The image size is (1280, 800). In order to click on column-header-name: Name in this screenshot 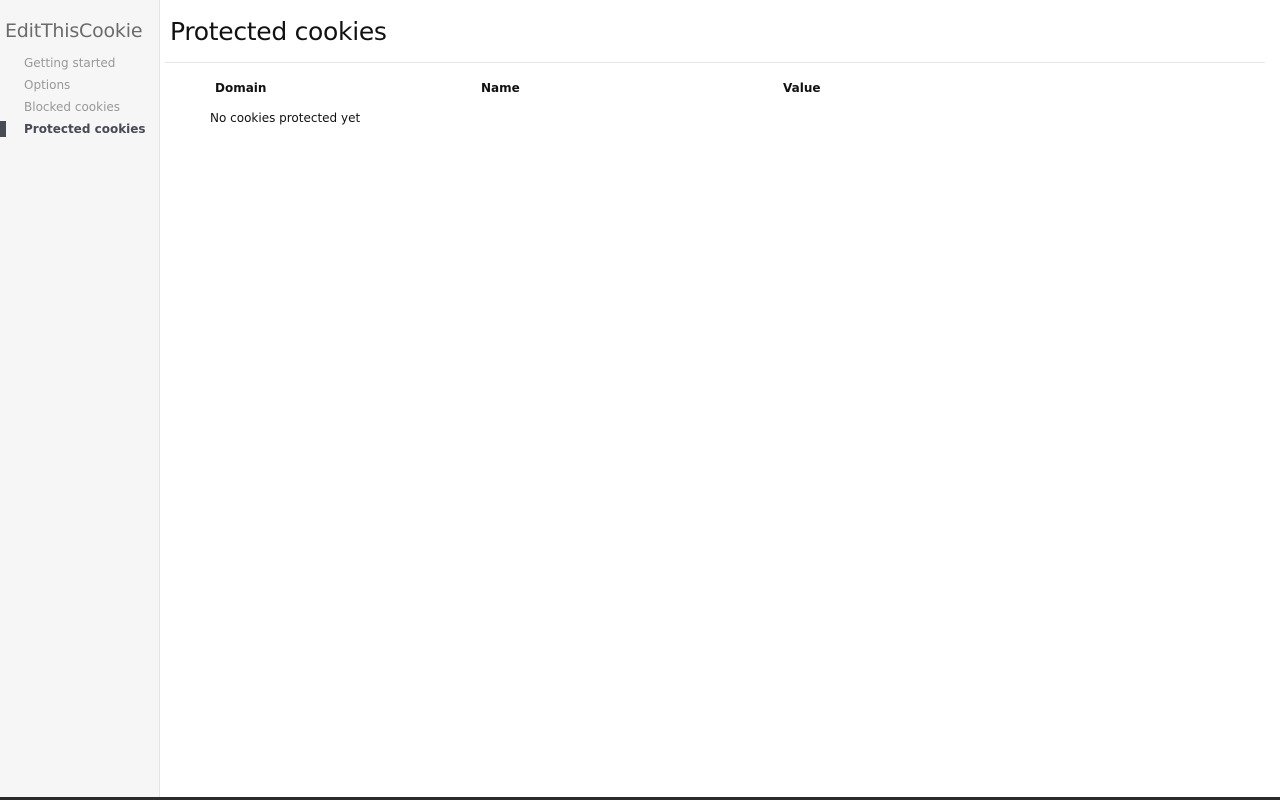, I will do `click(500, 88)`.